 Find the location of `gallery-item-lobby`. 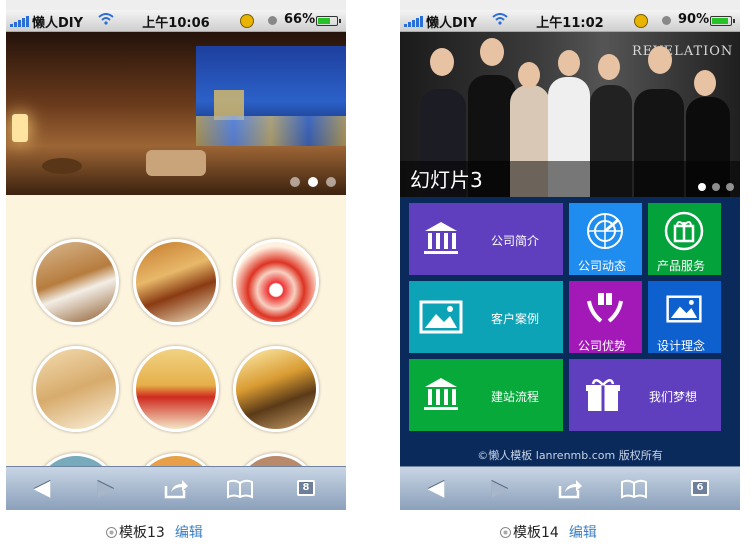

gallery-item-lobby is located at coordinates (276, 389).